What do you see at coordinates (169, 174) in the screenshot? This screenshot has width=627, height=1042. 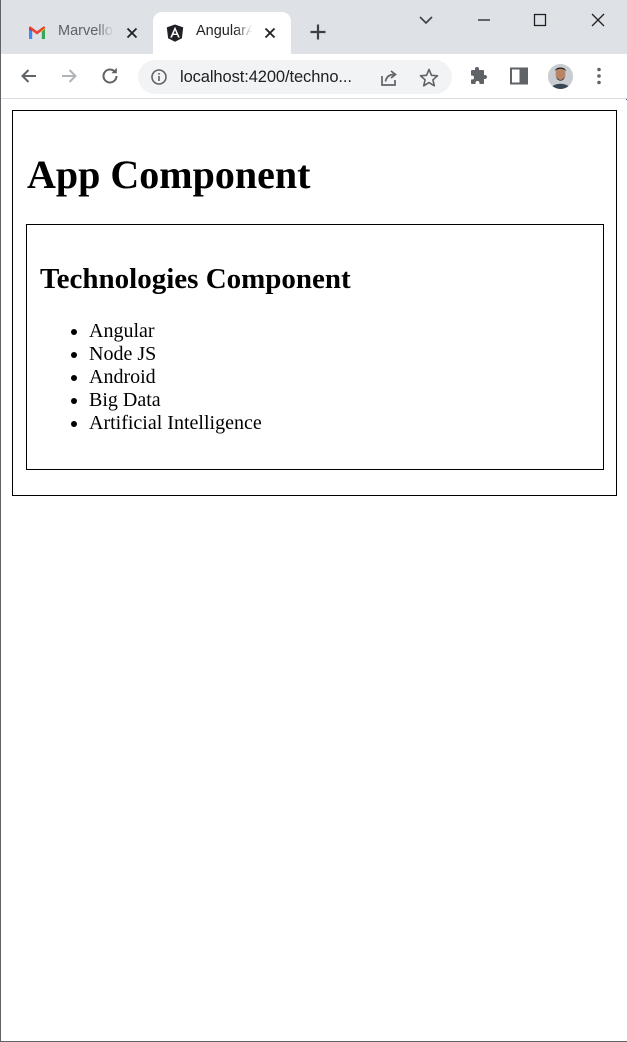 I see `app-title: App Component` at bounding box center [169, 174].